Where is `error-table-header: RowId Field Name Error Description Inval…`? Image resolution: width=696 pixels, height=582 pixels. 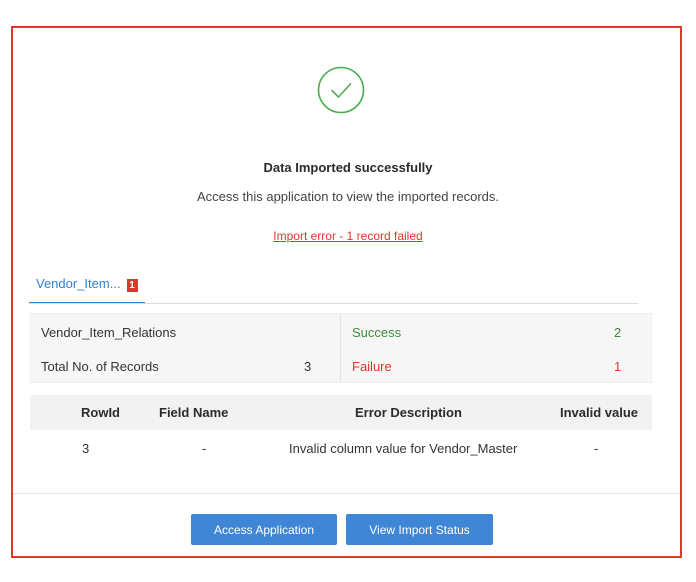 error-table-header: RowId Field Name Error Description Inval… is located at coordinates (341, 412).